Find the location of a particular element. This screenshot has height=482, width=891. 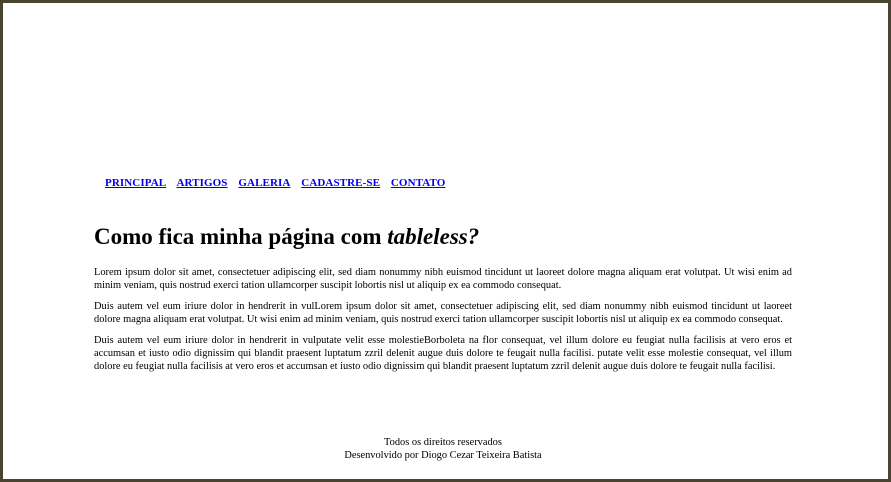

page-title: Como fica minha página com tableless? is located at coordinates (286, 237).